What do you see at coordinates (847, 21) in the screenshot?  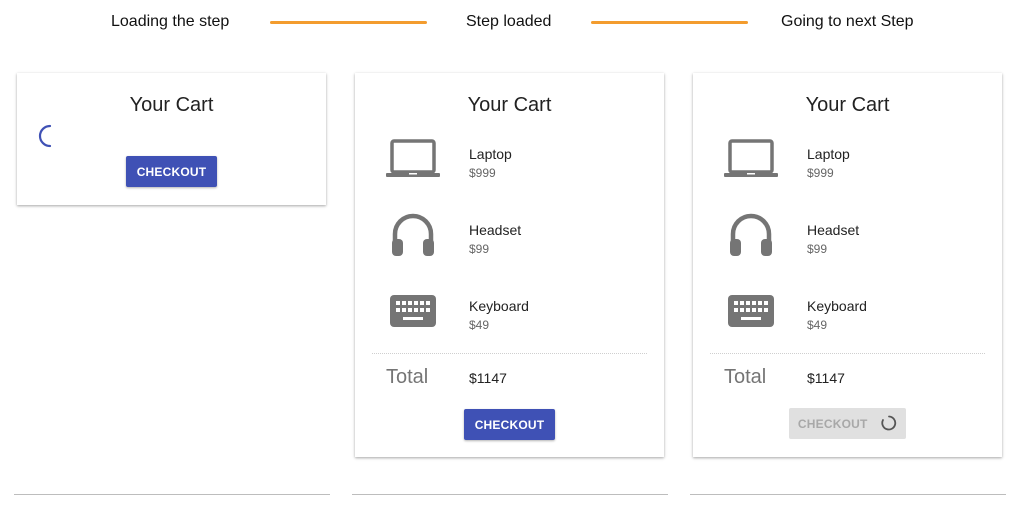 I see `step-label-next: Going to next Step` at bounding box center [847, 21].